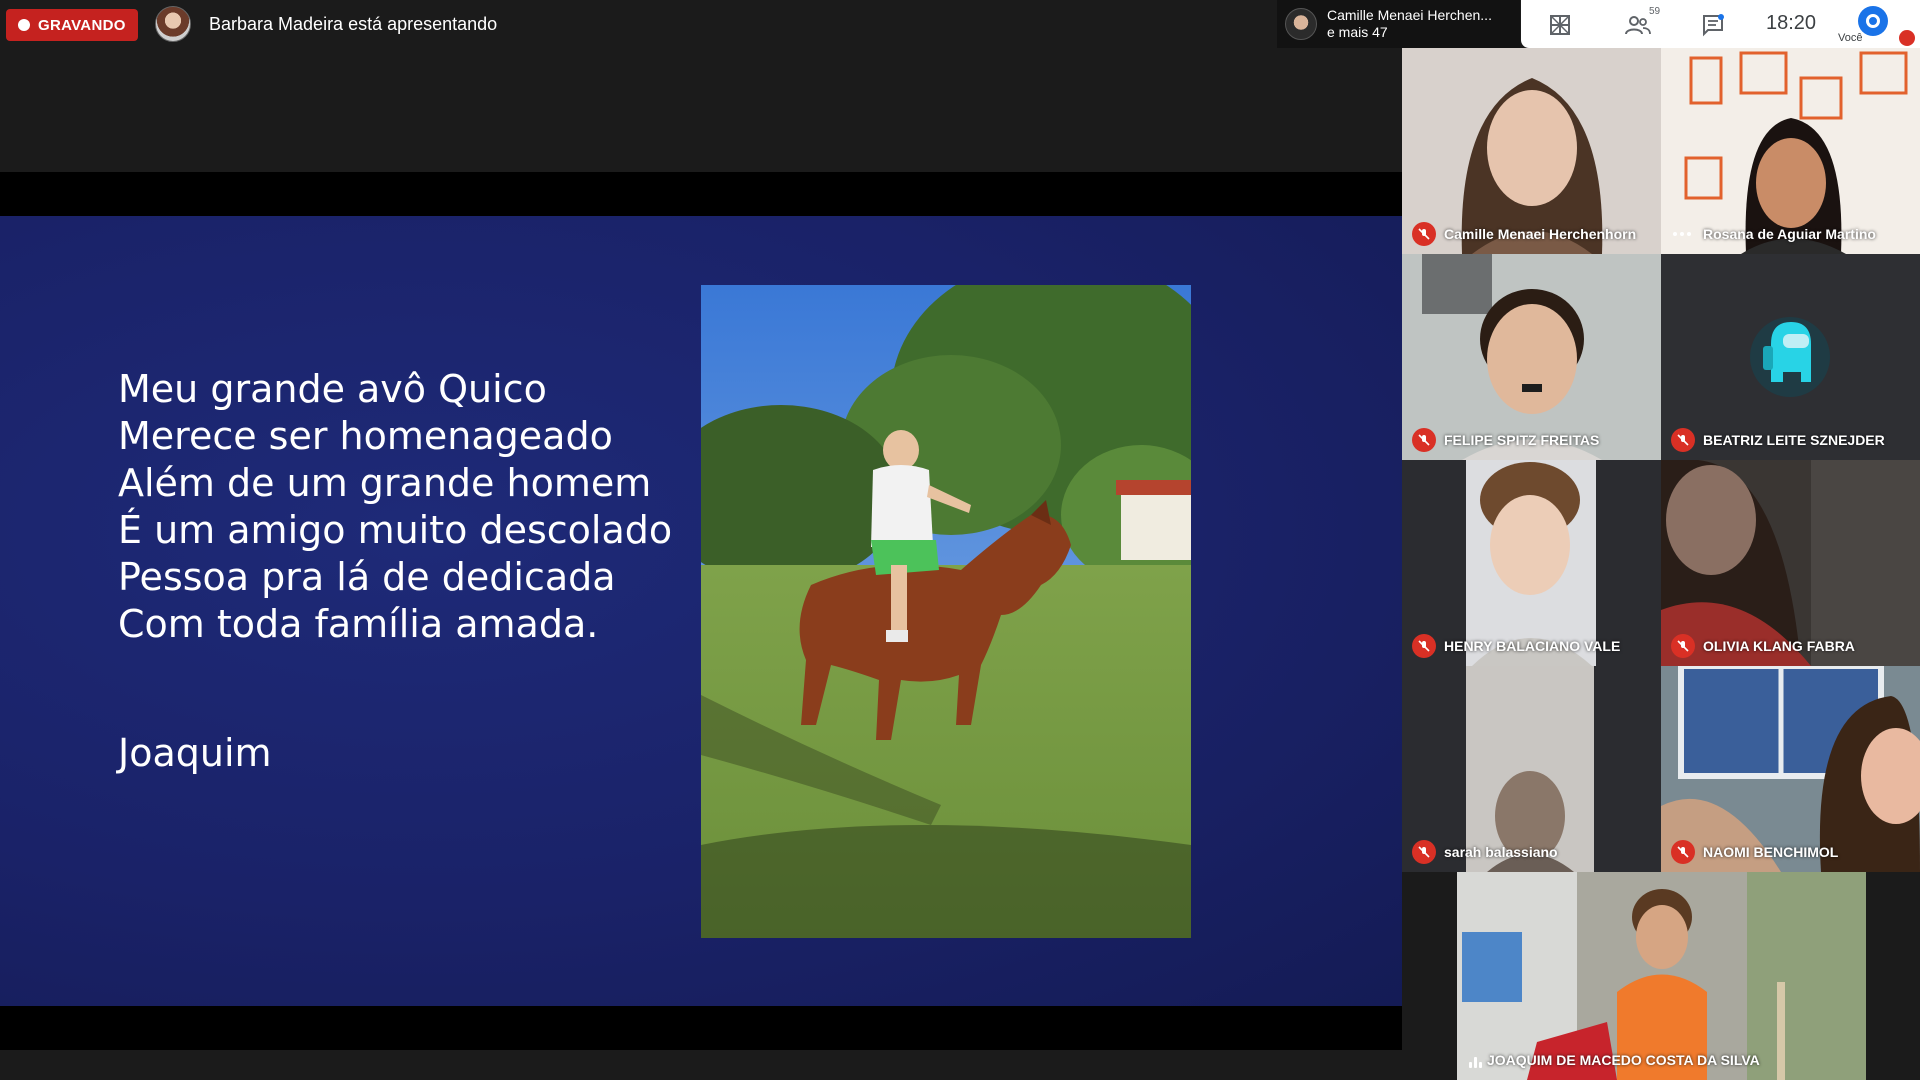 The width and height of the screenshot is (1920, 1080). I want to click on participant-tile-speaking: JOAQUIM DE MACEDO COSTA DA SILVA, so click(1661, 976).